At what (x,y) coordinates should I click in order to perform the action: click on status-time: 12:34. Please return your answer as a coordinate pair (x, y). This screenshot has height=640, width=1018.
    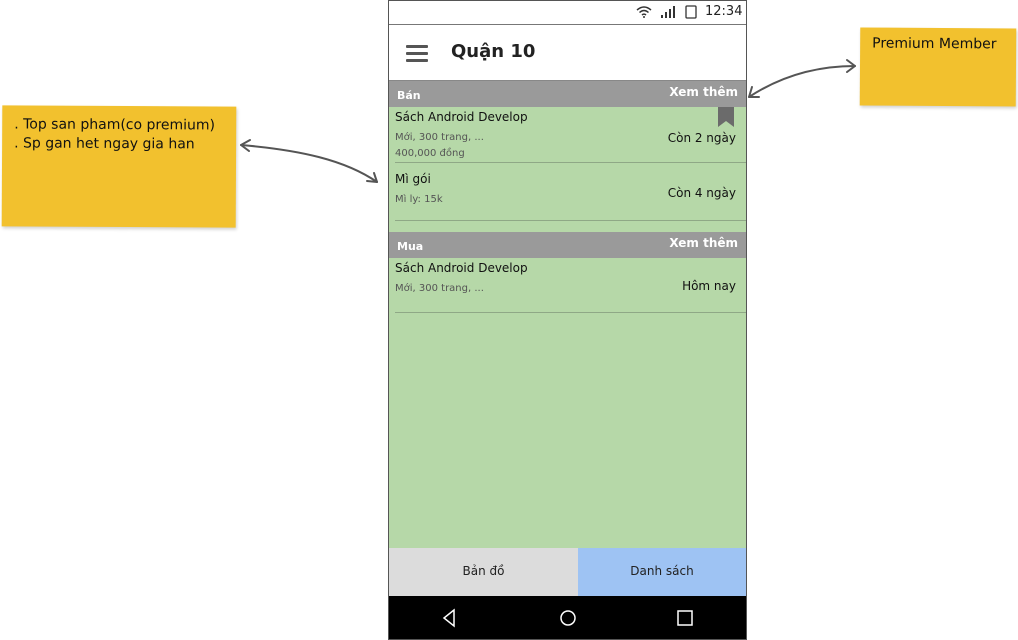
    Looking at the image, I should click on (724, 11).